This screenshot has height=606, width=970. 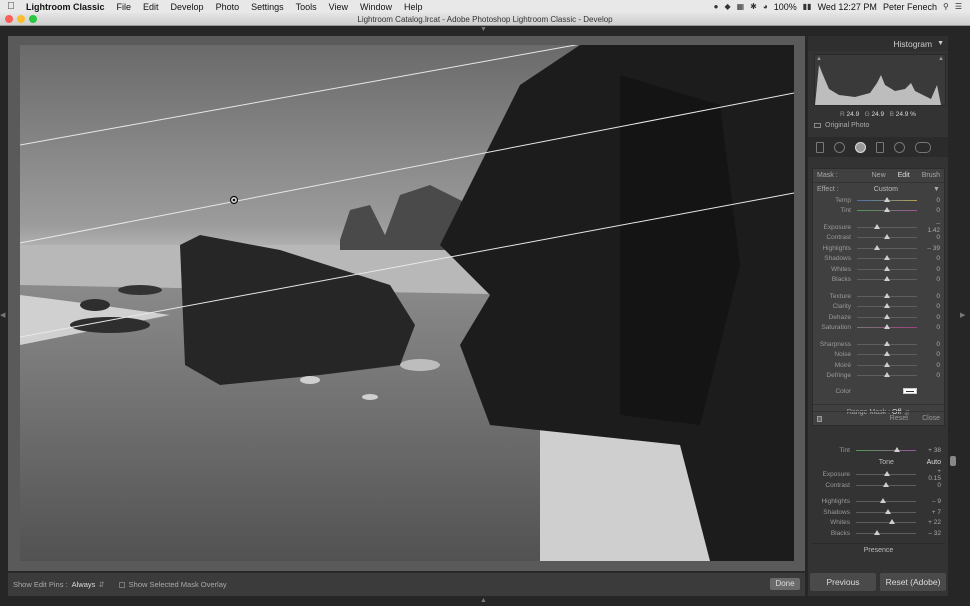 I want to click on slider-value: + 0.15, so click(x=933, y=475).